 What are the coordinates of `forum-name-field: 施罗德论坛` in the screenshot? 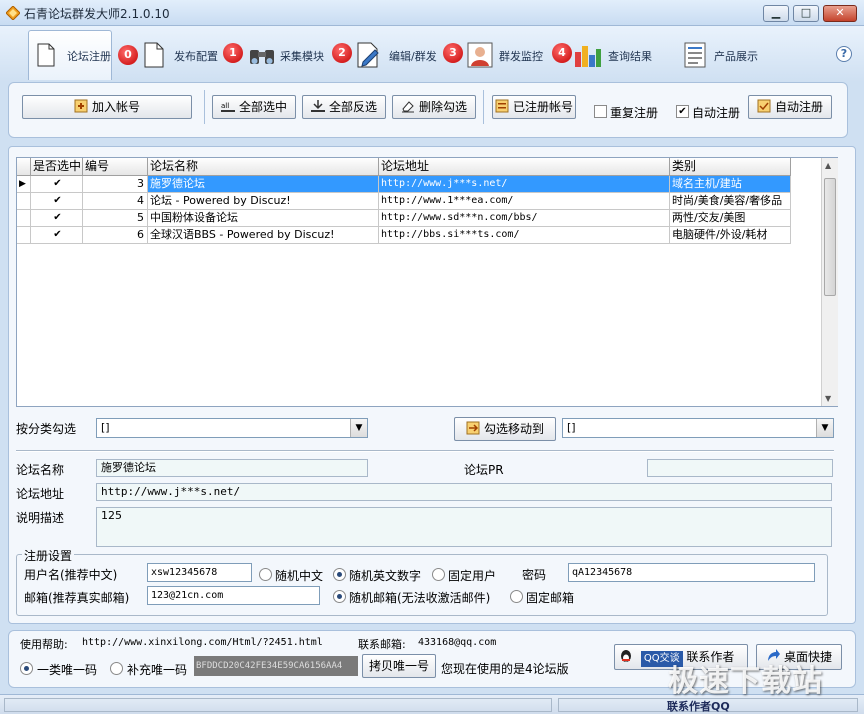 It's located at (232, 468).